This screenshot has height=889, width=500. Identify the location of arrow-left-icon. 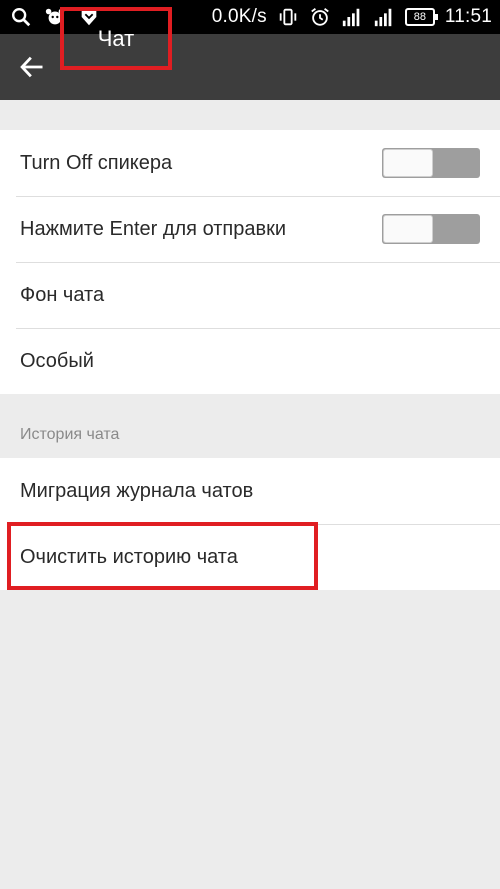
(31, 67).